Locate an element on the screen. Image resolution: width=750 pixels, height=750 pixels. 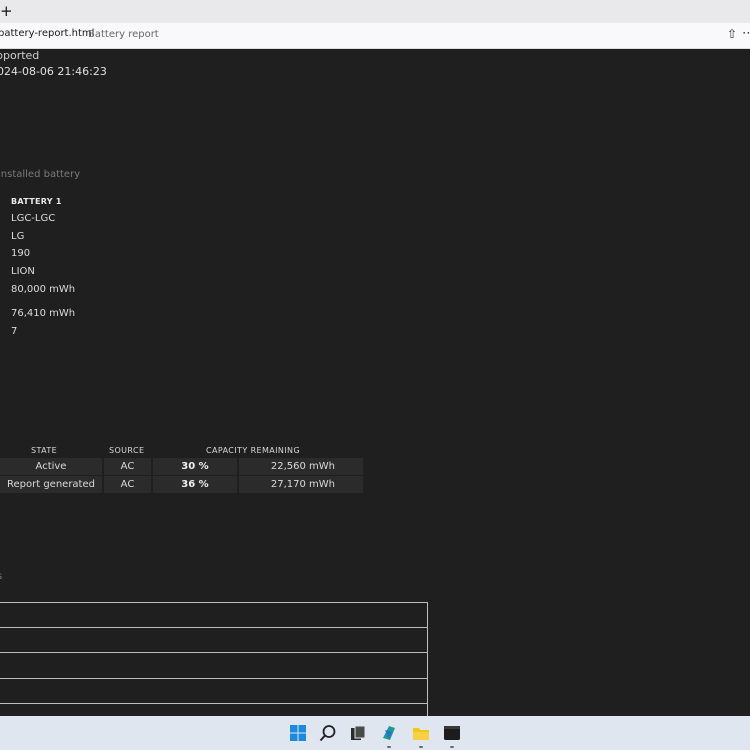
cycle-count-value: 7 is located at coordinates (14, 331).